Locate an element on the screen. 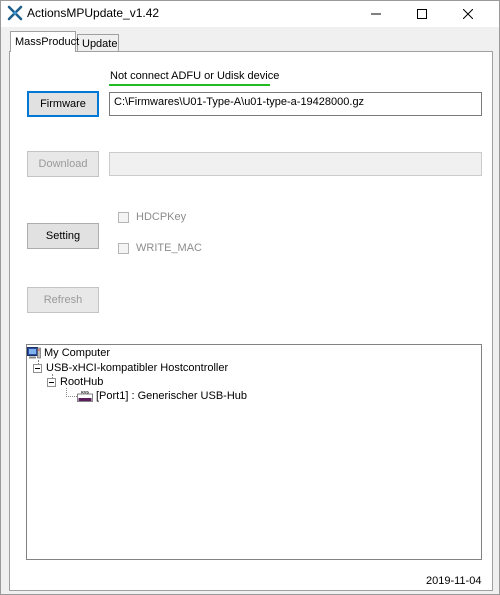 The image size is (500, 595). write-mac-checkbox-box is located at coordinates (123, 248).